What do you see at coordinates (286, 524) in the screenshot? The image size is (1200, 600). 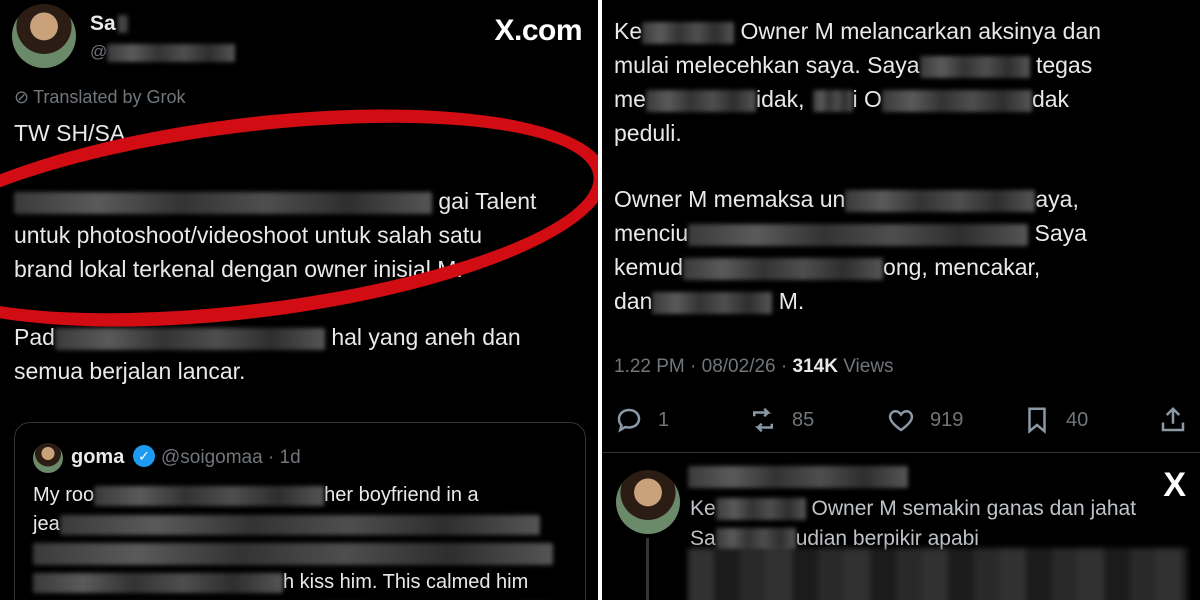 I see `quoted-text-line: jea` at bounding box center [286, 524].